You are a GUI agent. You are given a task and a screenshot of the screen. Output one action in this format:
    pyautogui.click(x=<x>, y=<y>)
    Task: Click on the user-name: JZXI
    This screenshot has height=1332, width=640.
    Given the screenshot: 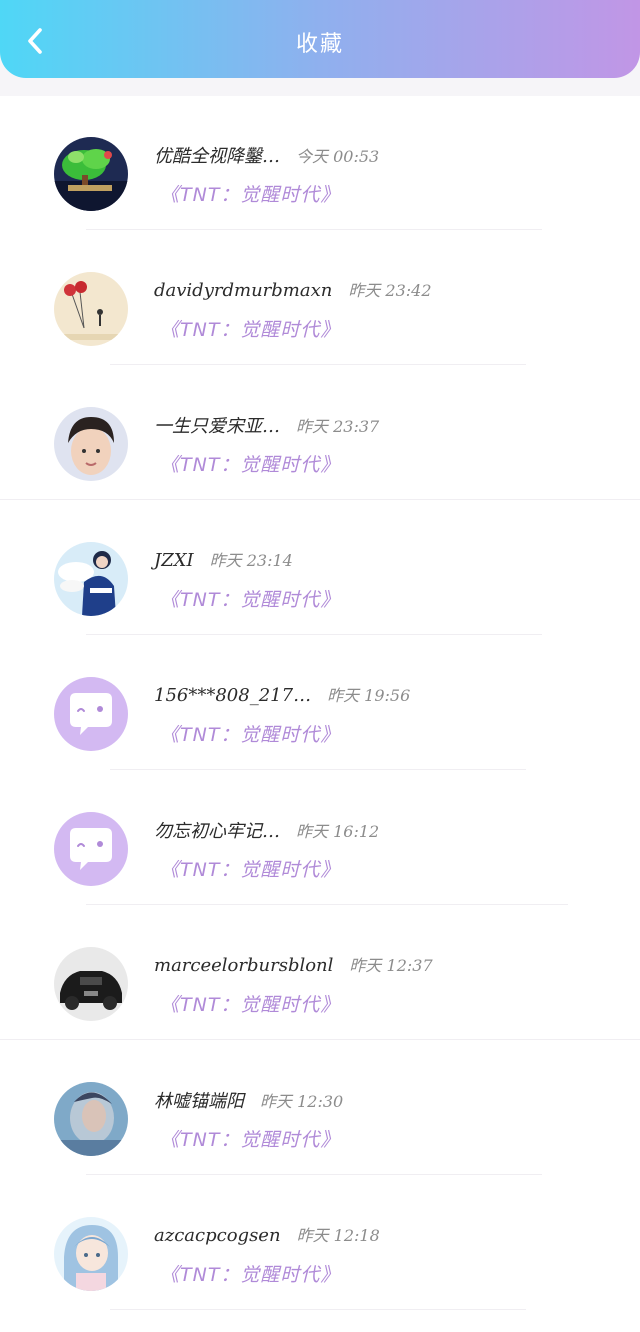 What is the action you would take?
    pyautogui.click(x=174, y=560)
    